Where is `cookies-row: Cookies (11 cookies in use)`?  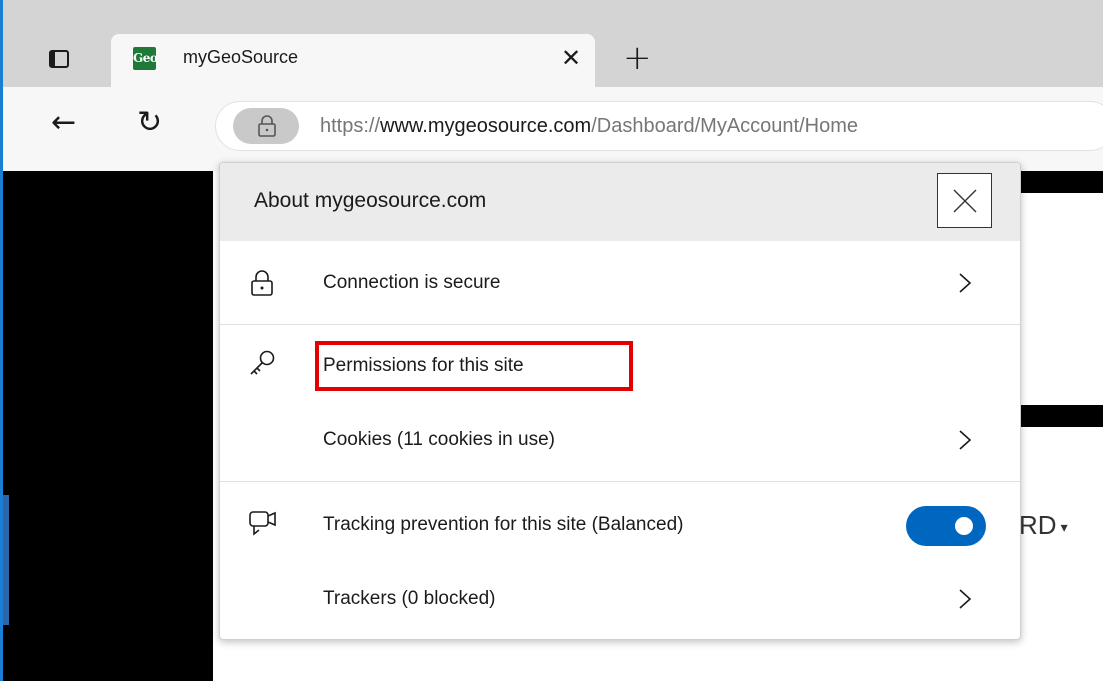 cookies-row: Cookies (11 cookies in use) is located at coordinates (620, 441).